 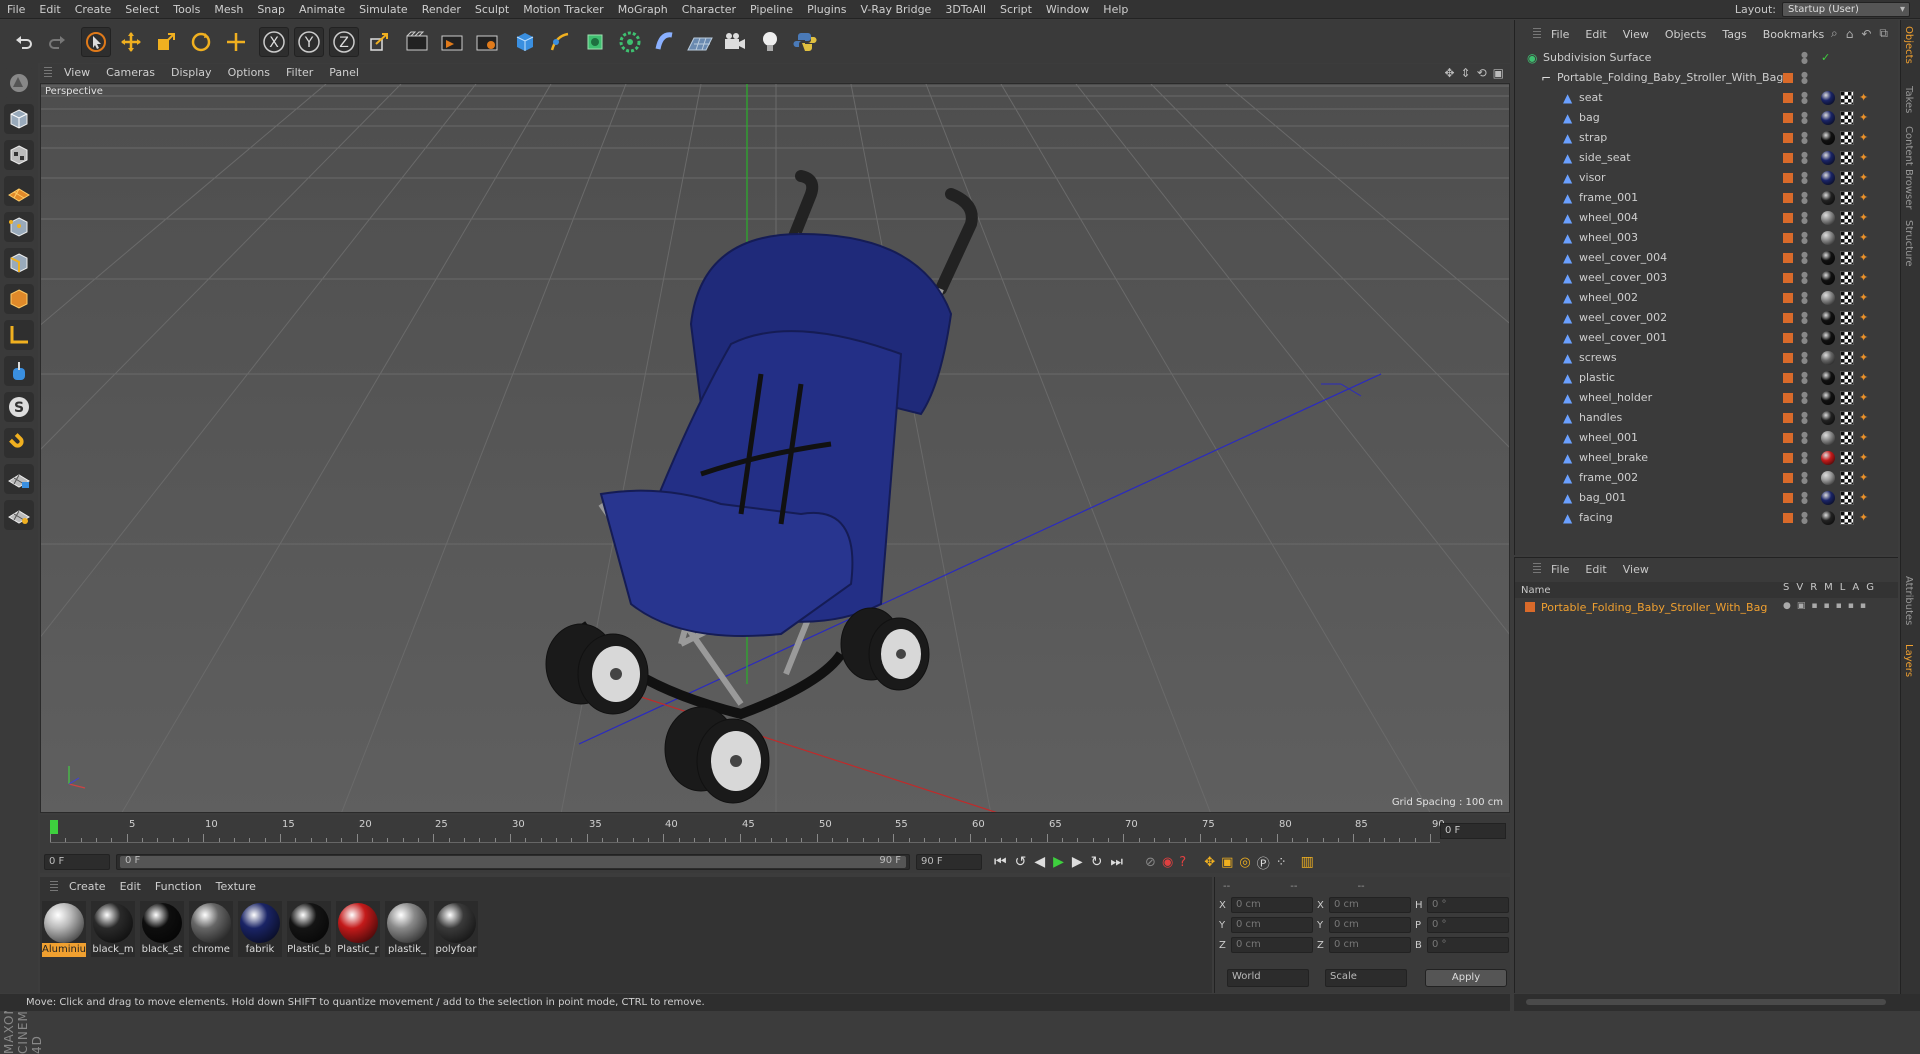 I want to click on material-swatch: black_m, so click(x=113, y=929).